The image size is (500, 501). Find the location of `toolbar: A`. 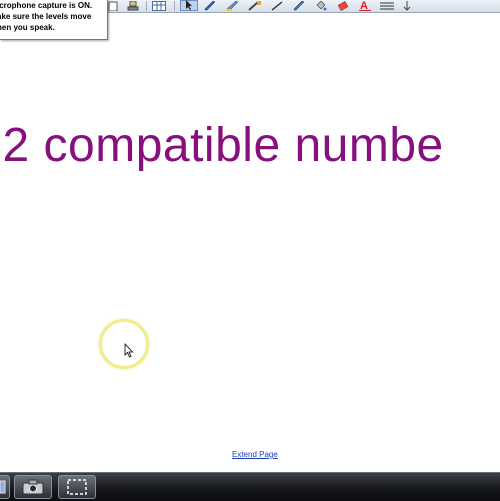

toolbar: A is located at coordinates (300, 6).